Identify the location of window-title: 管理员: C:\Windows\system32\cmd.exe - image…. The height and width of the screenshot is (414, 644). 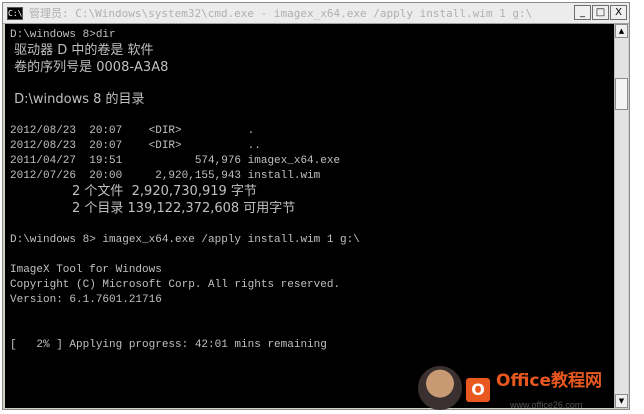
(281, 13).